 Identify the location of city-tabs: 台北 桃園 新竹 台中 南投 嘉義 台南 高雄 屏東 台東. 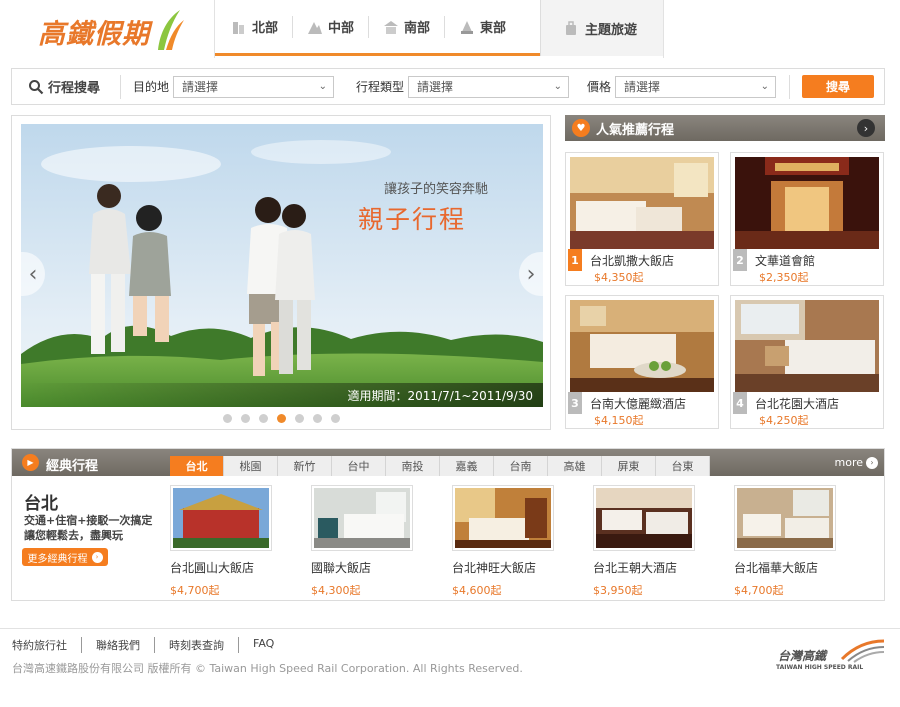
(440, 466).